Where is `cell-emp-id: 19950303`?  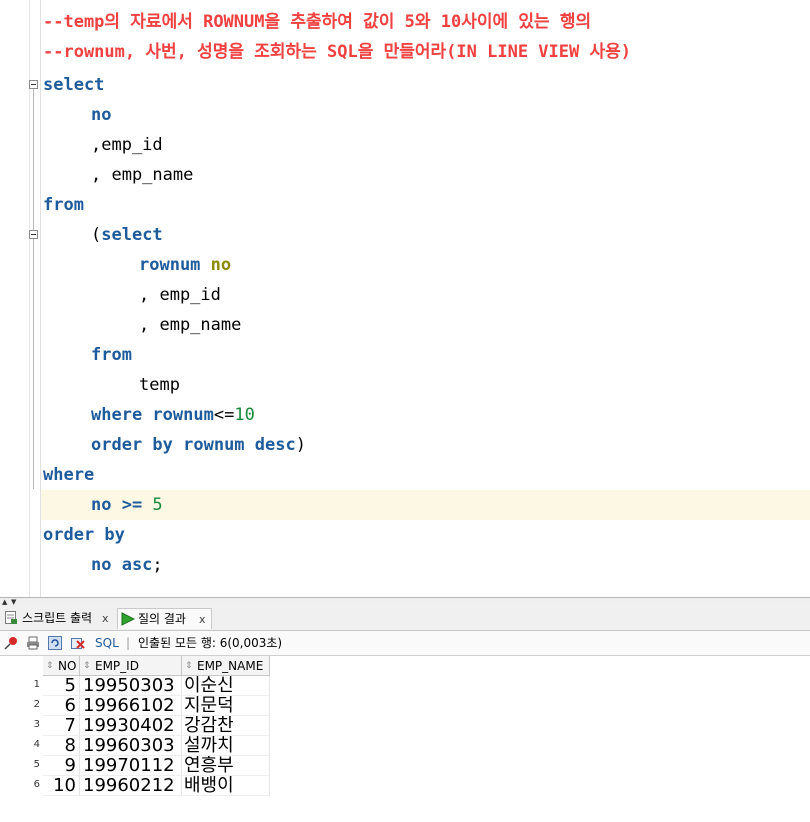 cell-emp-id: 19950303 is located at coordinates (131, 686).